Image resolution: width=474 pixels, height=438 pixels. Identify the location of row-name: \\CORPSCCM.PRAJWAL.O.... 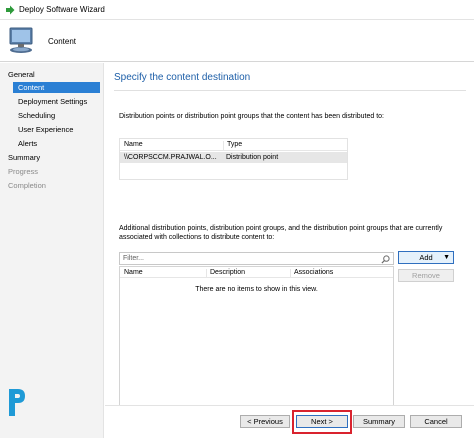
(170, 157).